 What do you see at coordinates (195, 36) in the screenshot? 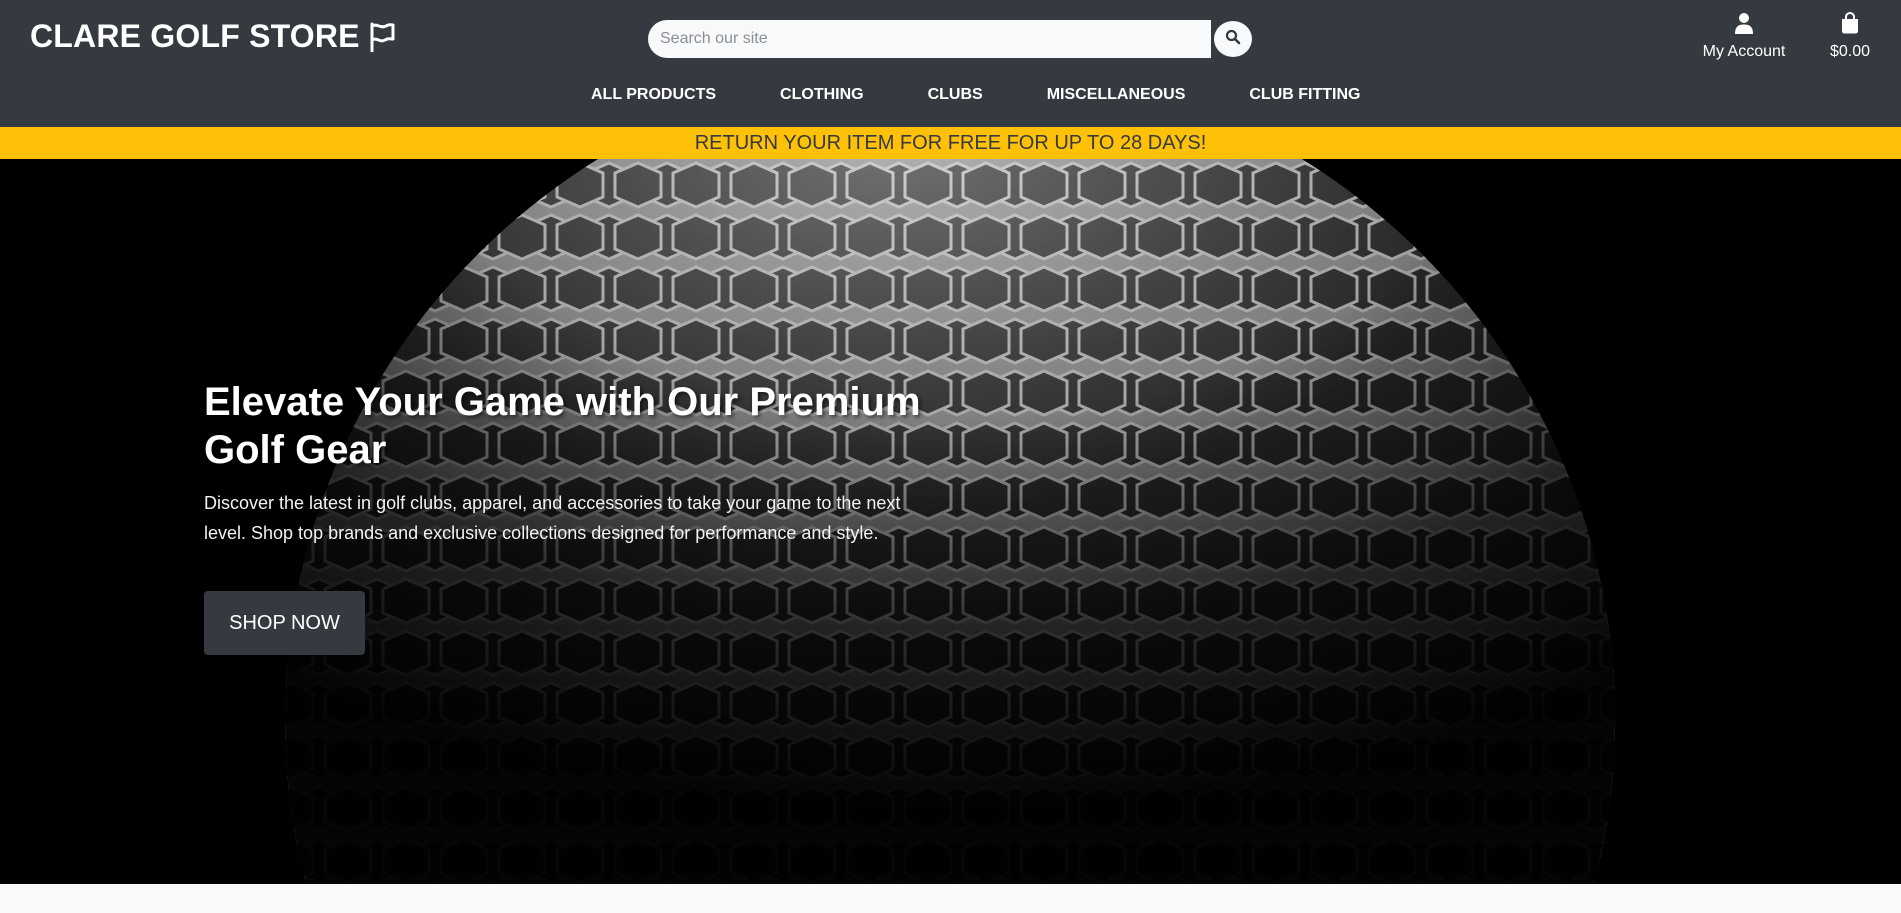
I see `brand-name: CLARE GOLF STORE` at bounding box center [195, 36].